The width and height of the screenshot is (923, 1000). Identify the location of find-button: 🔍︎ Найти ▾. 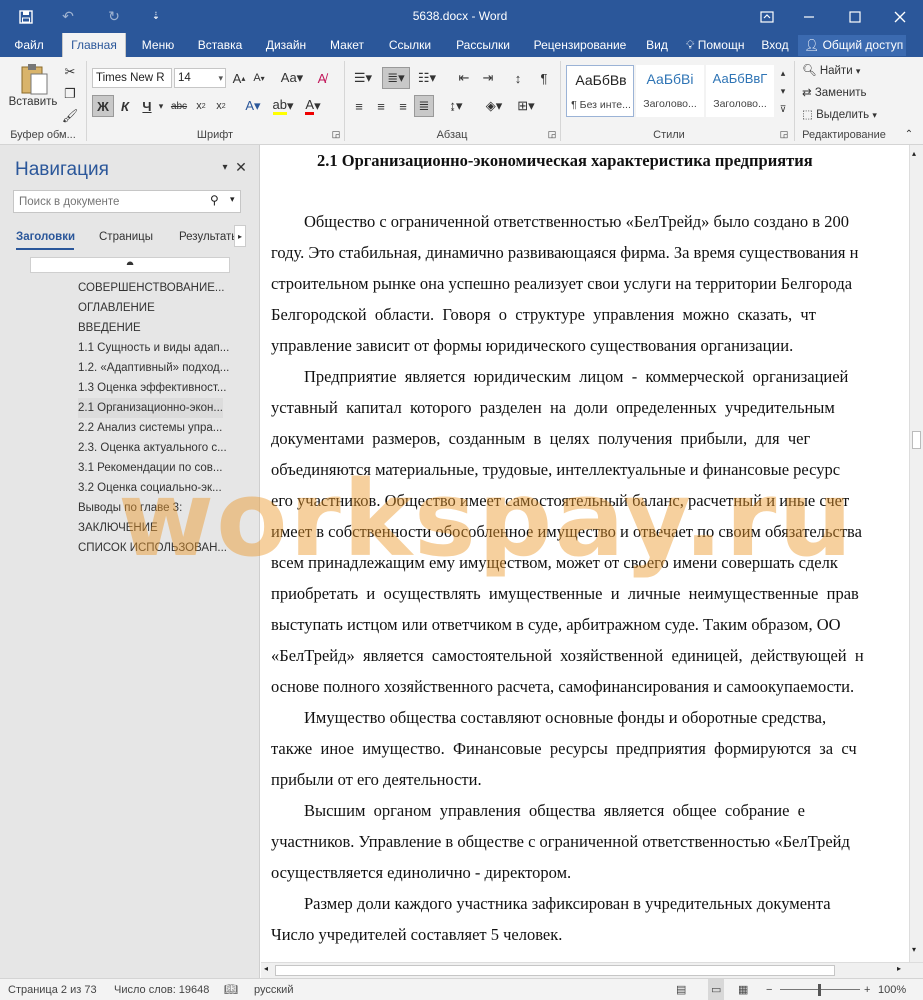
(831, 71).